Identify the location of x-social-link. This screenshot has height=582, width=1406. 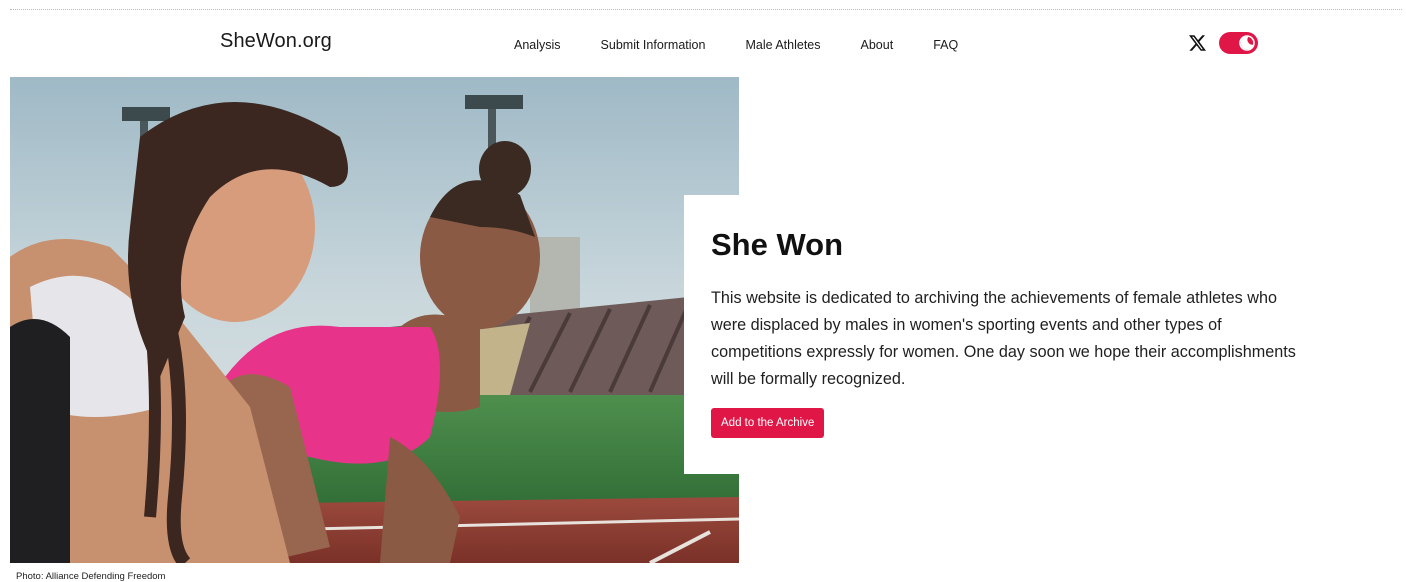
(1197, 43).